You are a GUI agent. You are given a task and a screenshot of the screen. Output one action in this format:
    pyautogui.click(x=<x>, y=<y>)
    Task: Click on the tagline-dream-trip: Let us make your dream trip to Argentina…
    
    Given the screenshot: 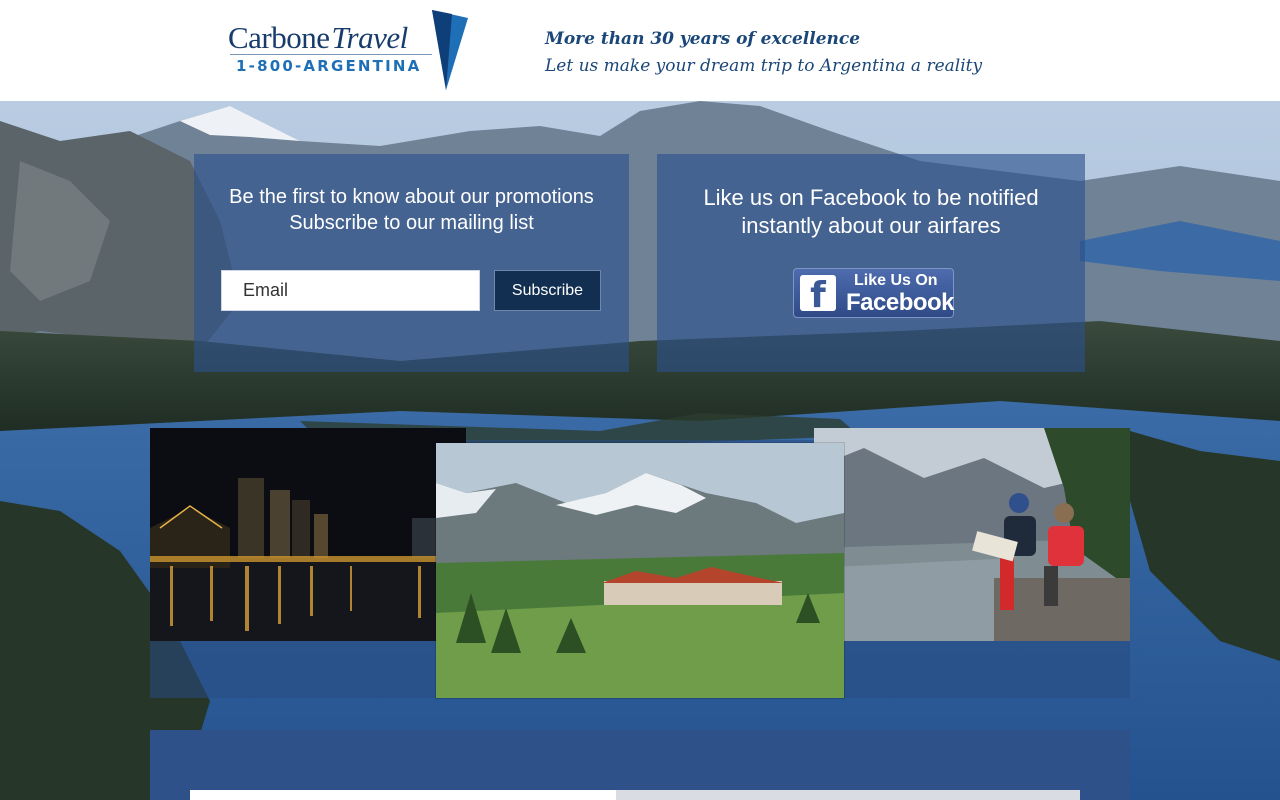 What is the action you would take?
    pyautogui.click(x=764, y=66)
    